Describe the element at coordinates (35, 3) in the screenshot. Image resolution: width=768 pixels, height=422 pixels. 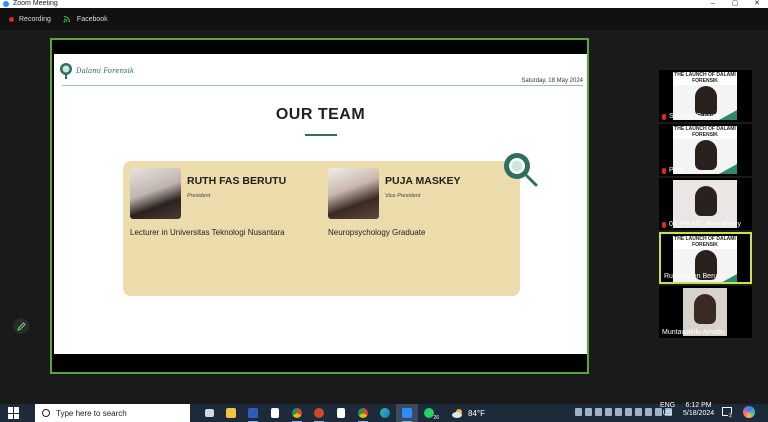
I see `window-title: Zoom Meeting` at that location.